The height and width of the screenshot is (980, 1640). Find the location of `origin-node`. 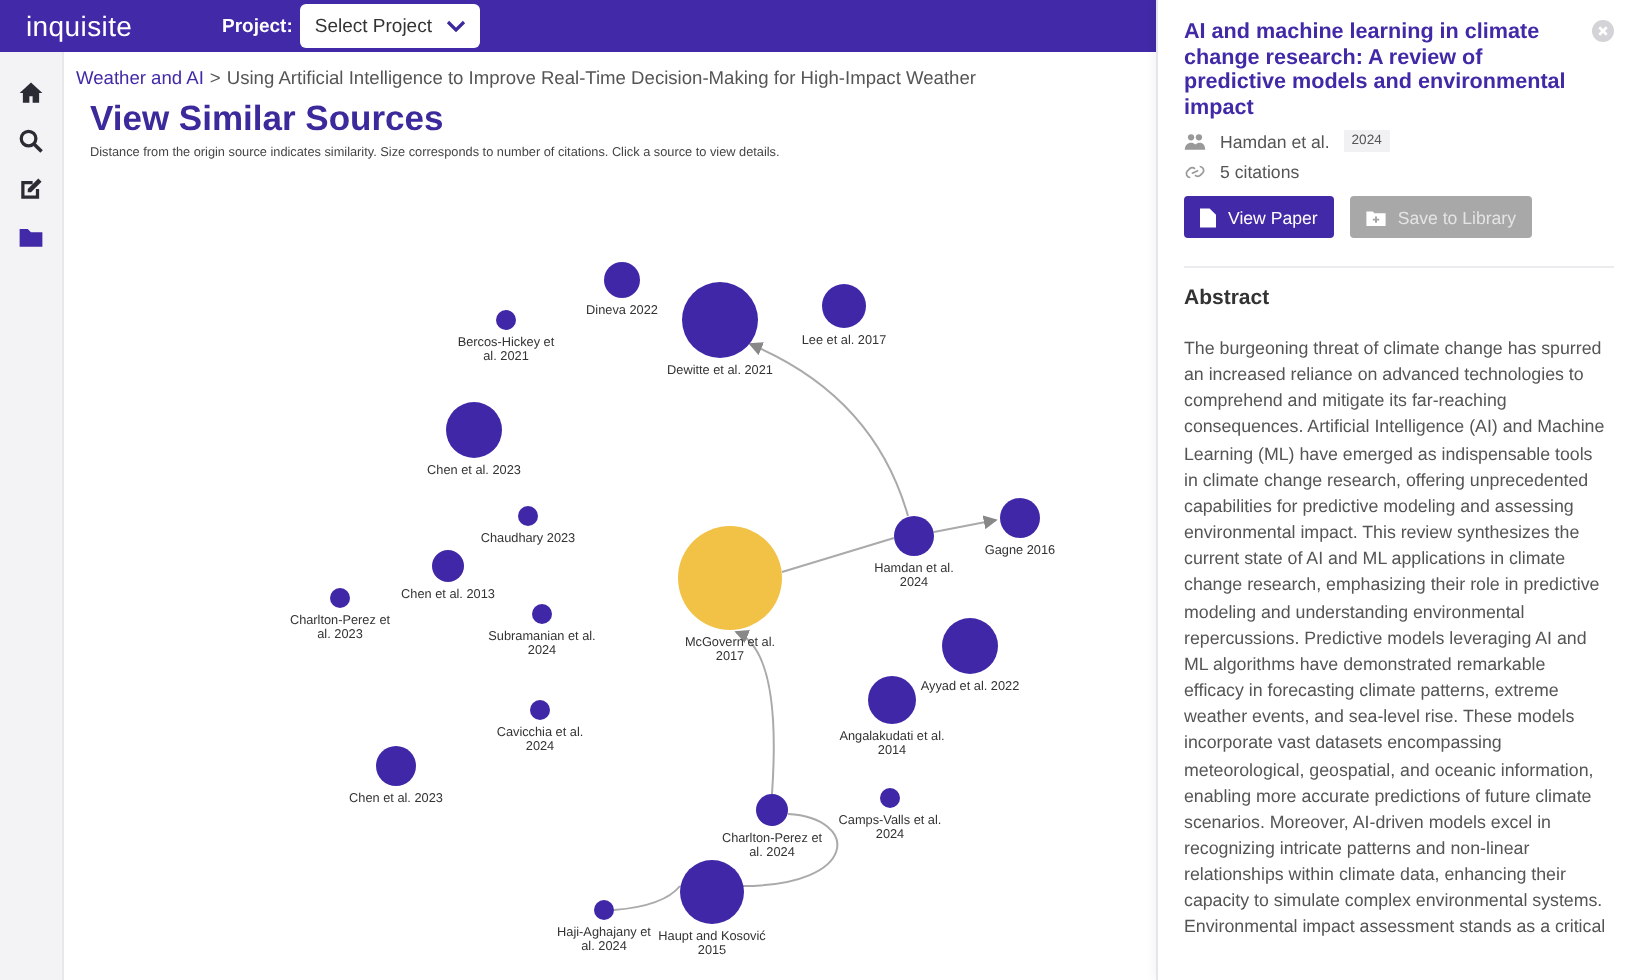

origin-node is located at coordinates (730, 578).